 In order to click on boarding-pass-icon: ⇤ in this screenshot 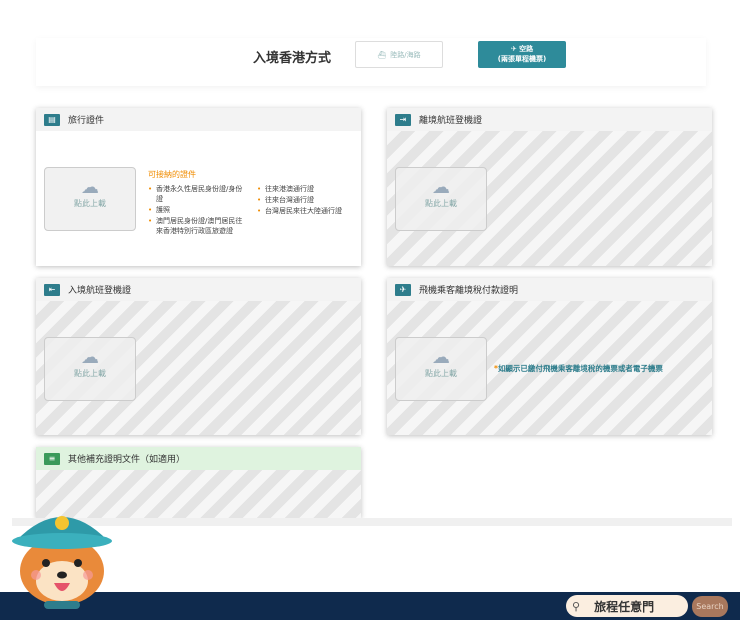, I will do `click(52, 289)`.